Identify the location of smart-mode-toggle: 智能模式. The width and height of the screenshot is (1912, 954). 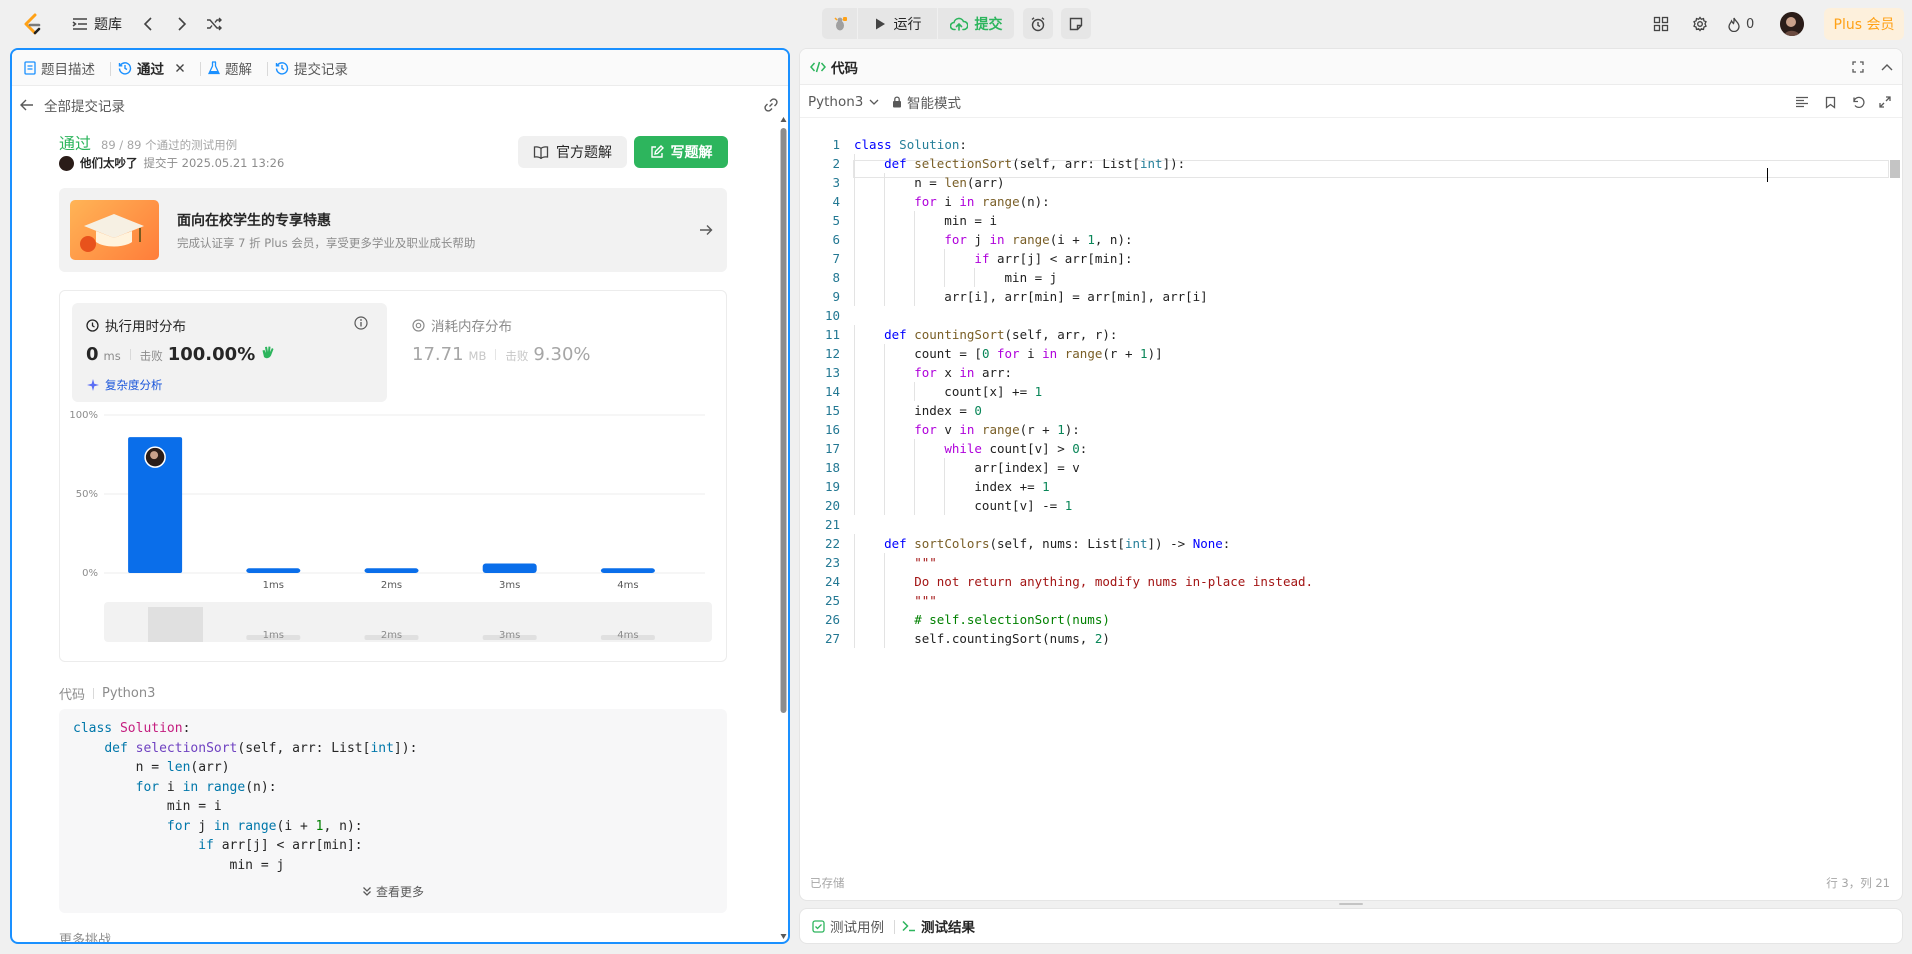
(926, 102).